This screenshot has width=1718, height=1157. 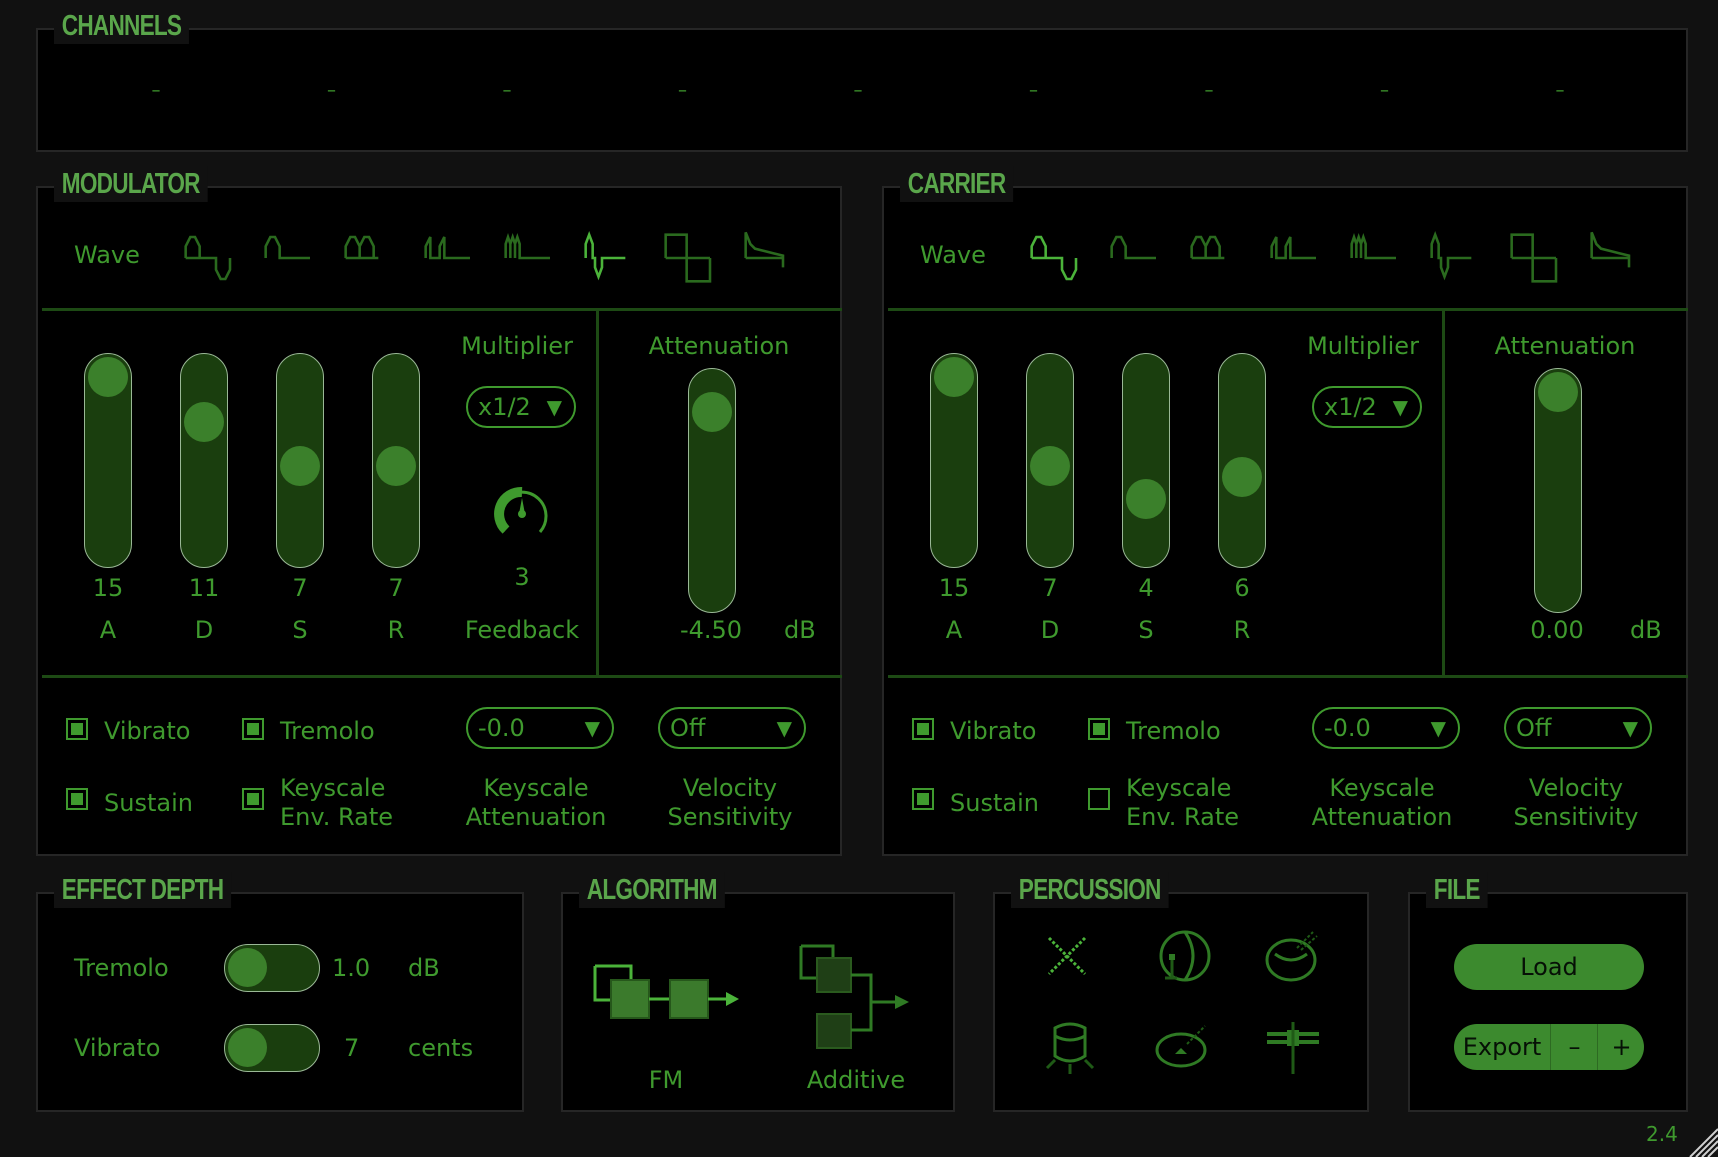 What do you see at coordinates (522, 514) in the screenshot?
I see `feedback-knob` at bounding box center [522, 514].